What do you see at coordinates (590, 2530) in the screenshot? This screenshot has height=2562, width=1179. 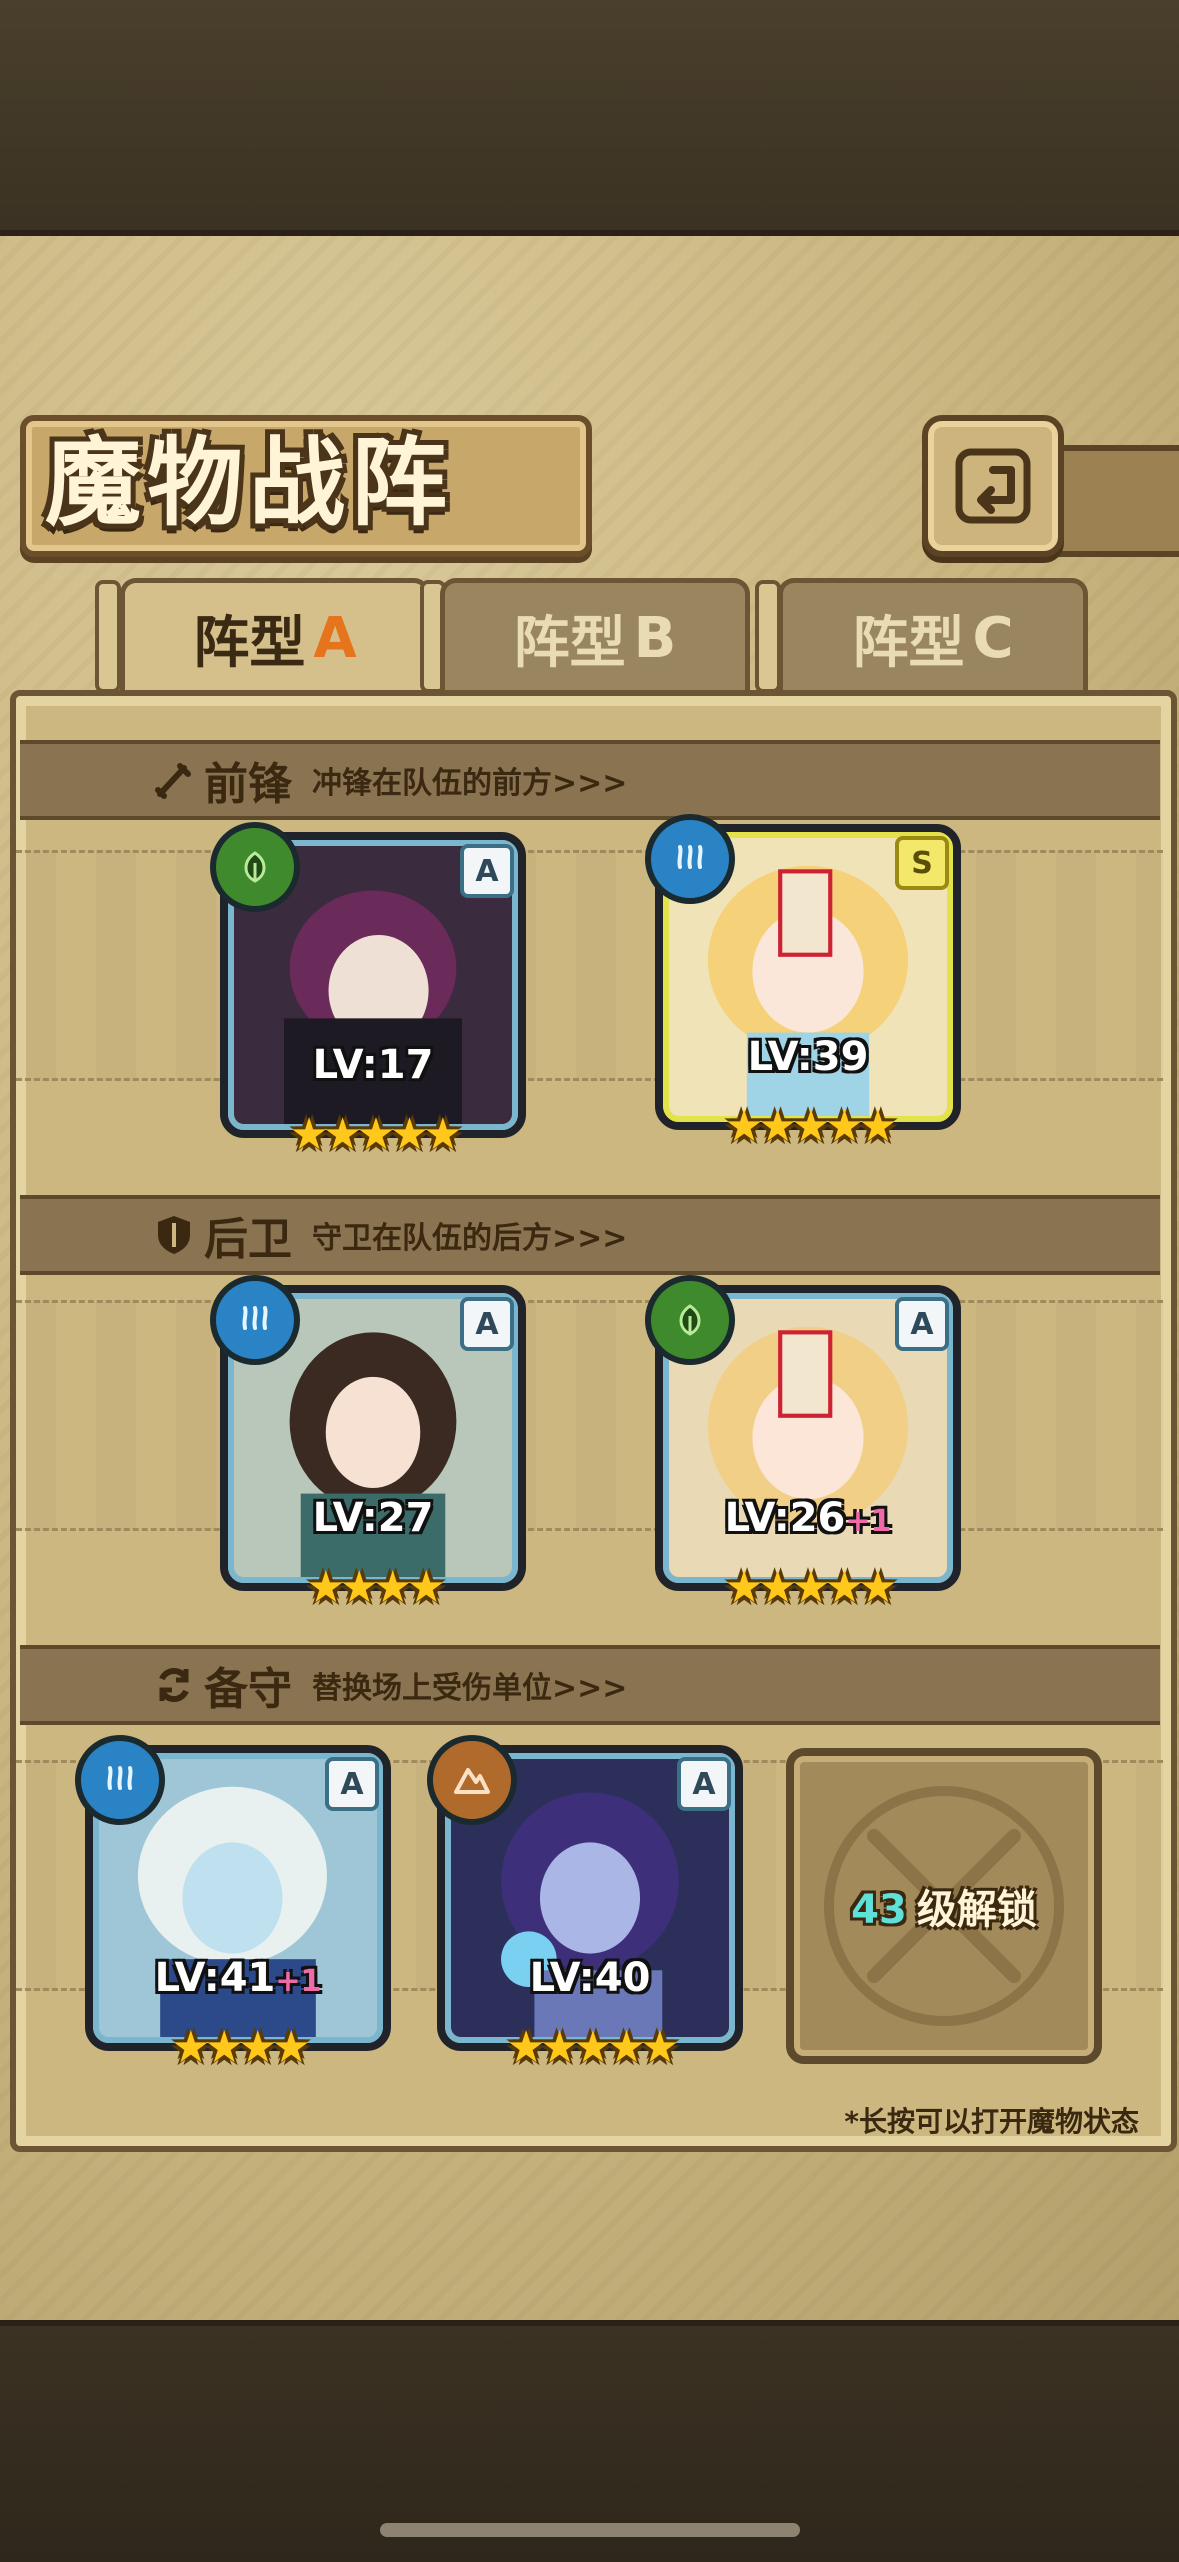 I see `home-indicator` at bounding box center [590, 2530].